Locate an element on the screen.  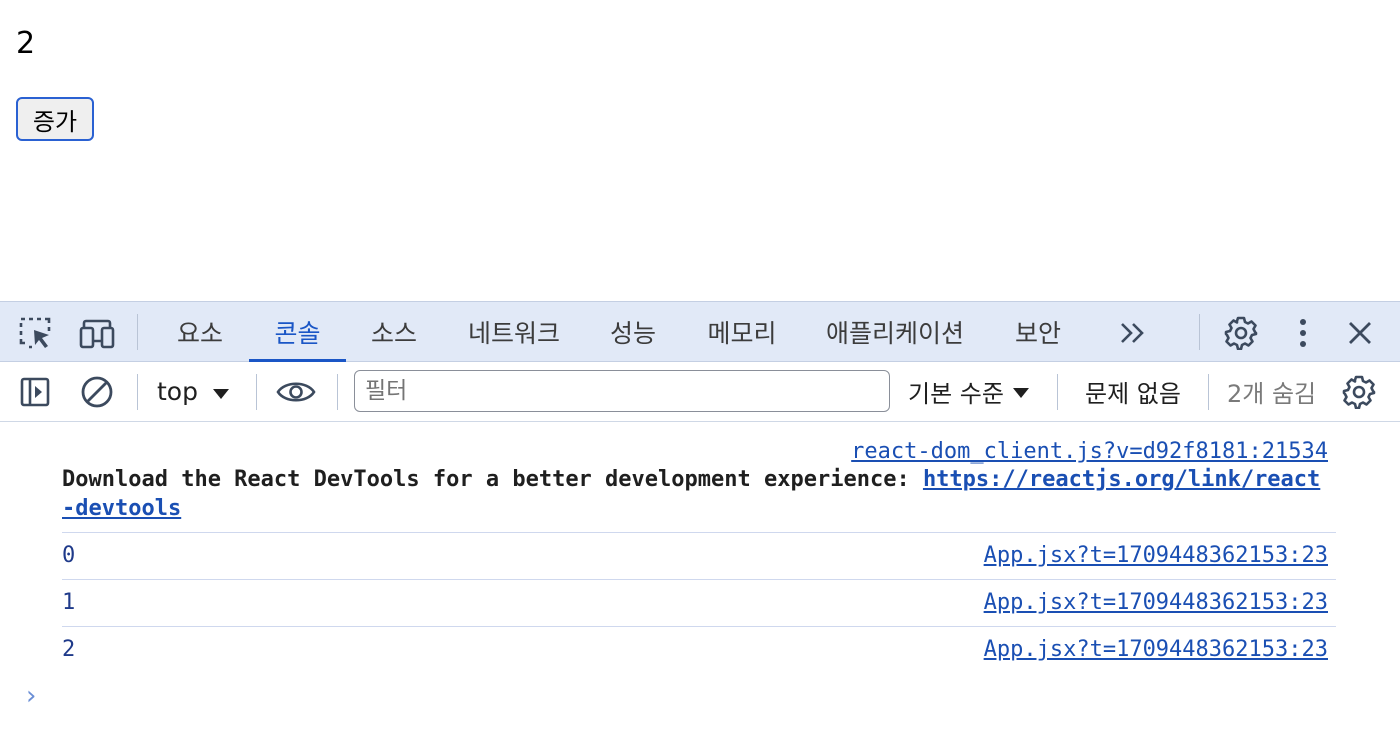
live-expression-eye-icon is located at coordinates (296, 392).